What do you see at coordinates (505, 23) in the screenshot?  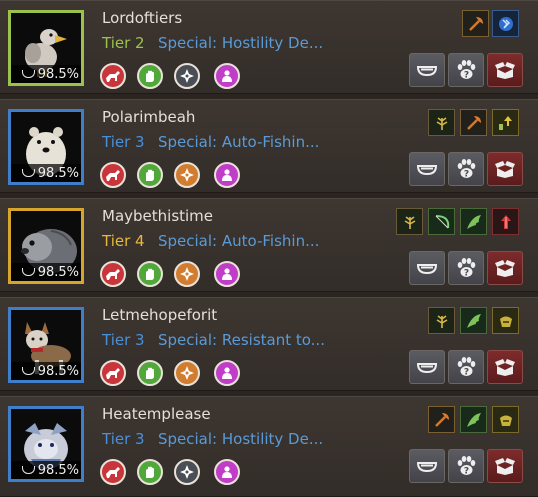 I see `blue-spark-skill-icon` at bounding box center [505, 23].